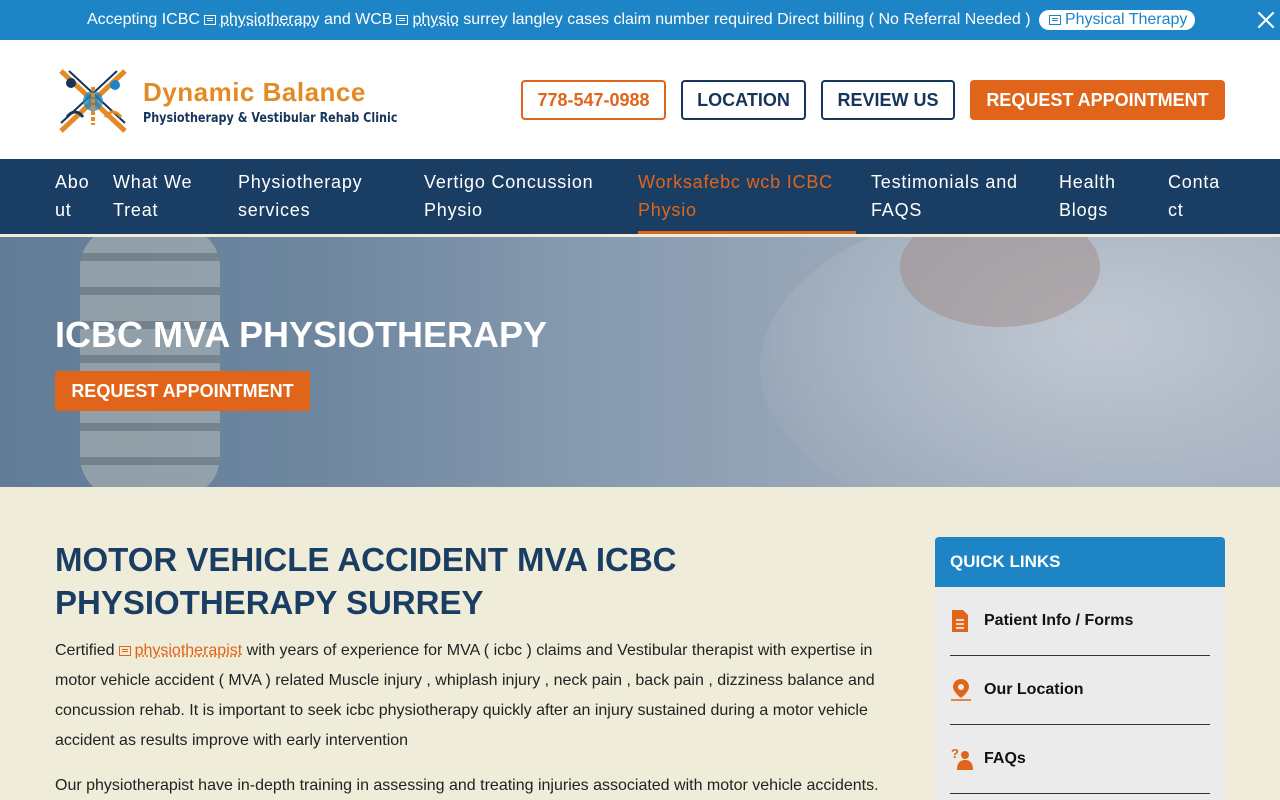 The height and width of the screenshot is (800, 1280). What do you see at coordinates (1087, 182) in the screenshot?
I see `nav-label-line: Health` at bounding box center [1087, 182].